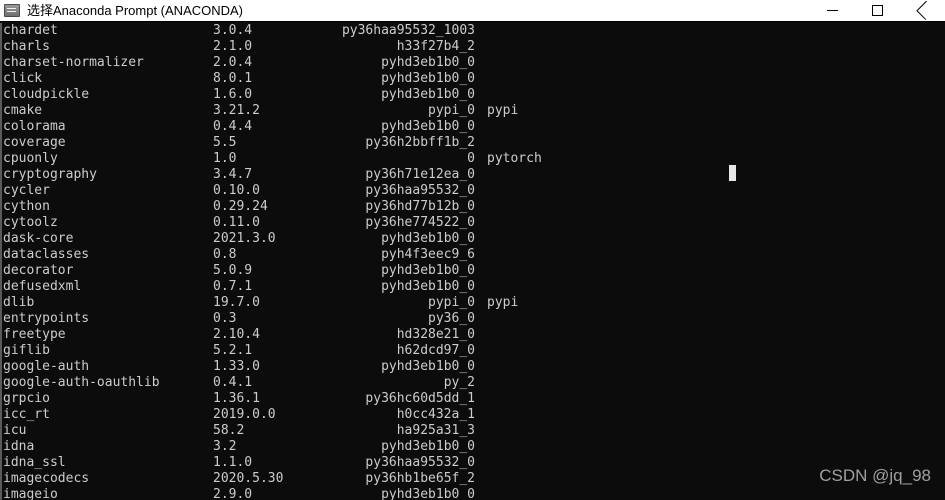  What do you see at coordinates (473, 383) in the screenshot?
I see `package-row: google-auth-oauthlib 0.4.1 py_2` at bounding box center [473, 383].